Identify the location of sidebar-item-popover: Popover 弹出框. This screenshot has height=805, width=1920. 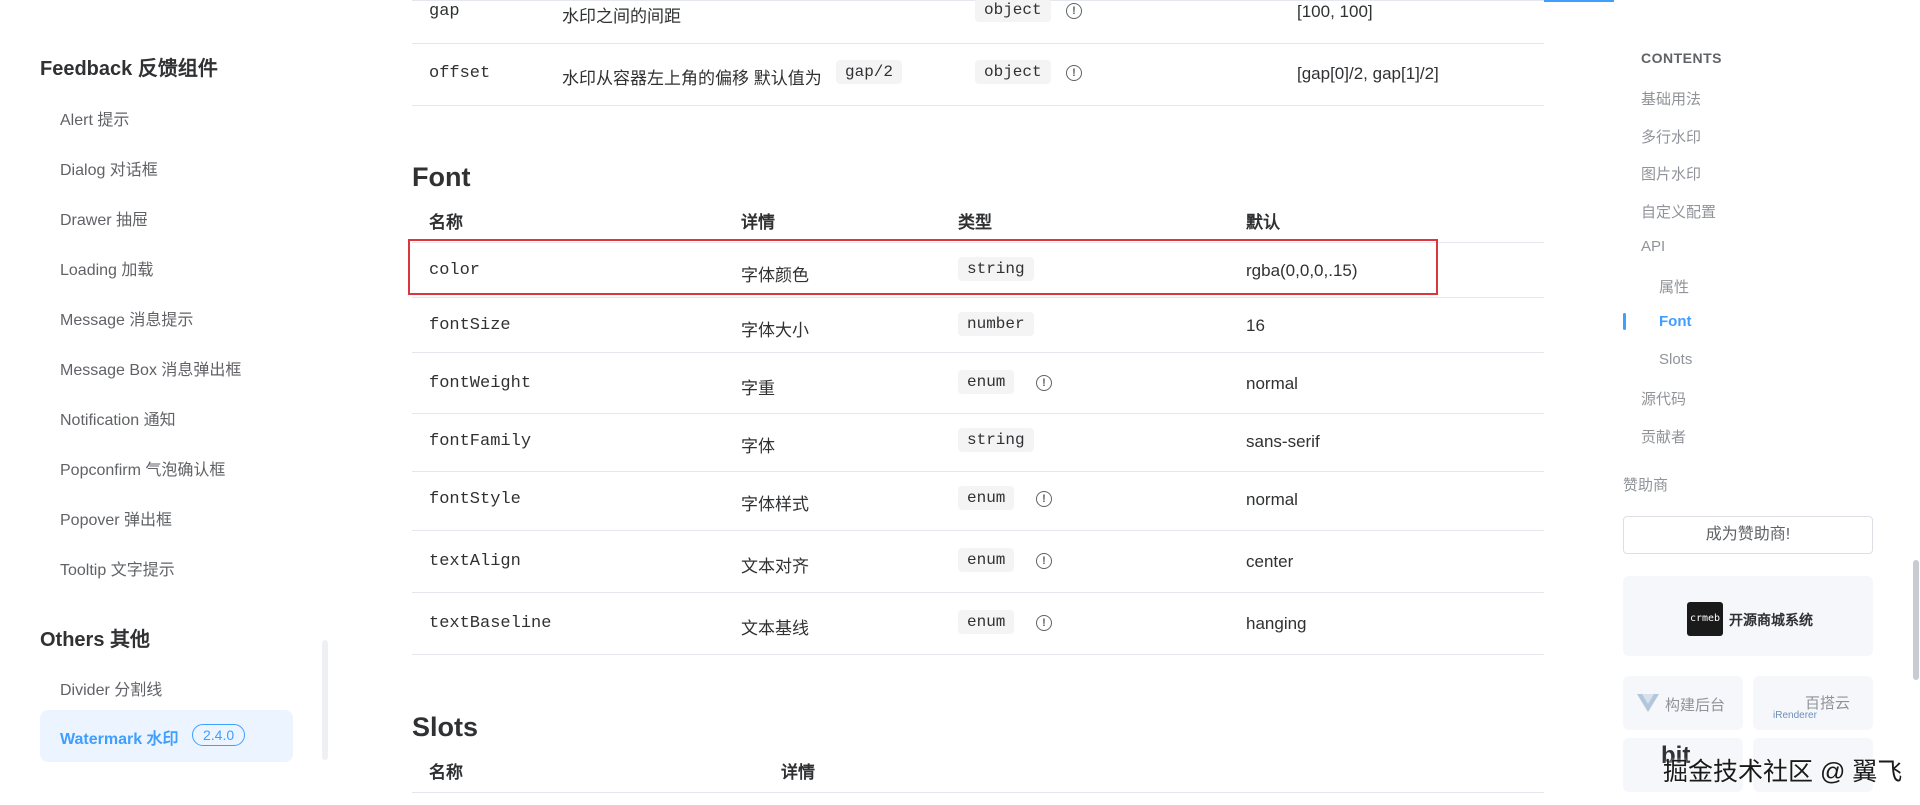
(116, 518).